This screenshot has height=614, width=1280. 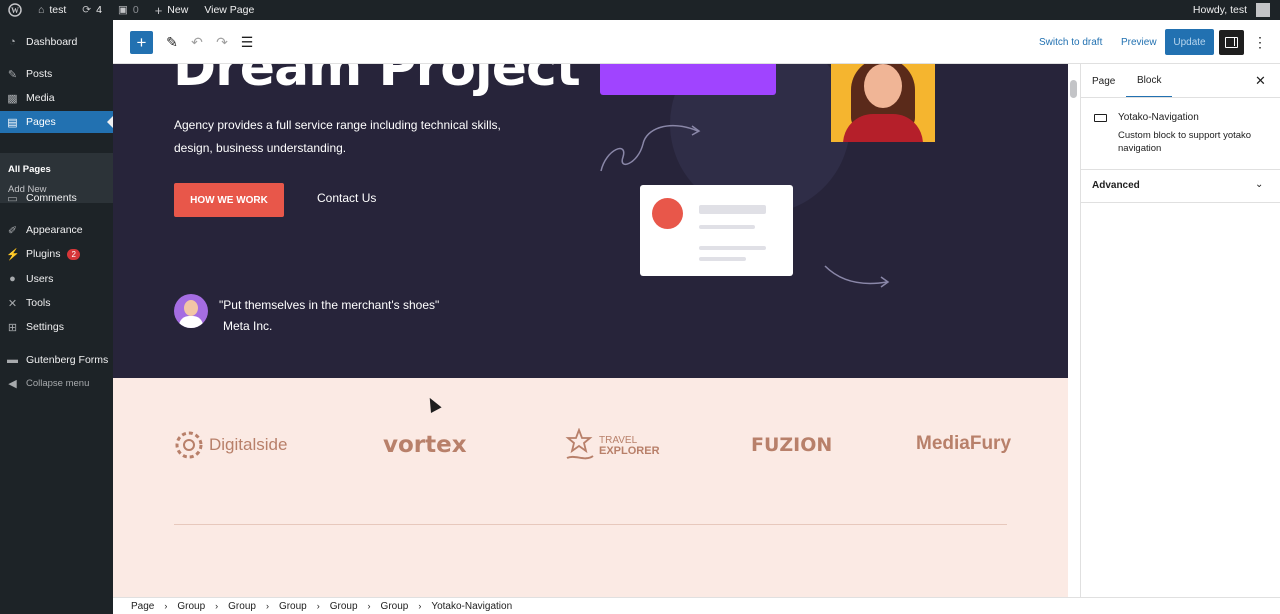 I want to click on wordpress-logo-icon: W, so click(x=15, y=10).